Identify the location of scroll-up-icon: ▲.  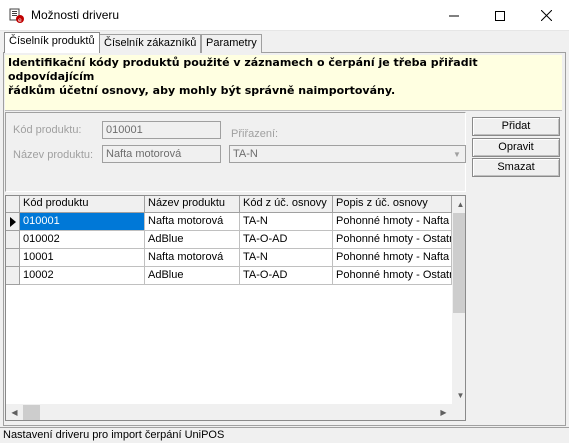
(458, 204).